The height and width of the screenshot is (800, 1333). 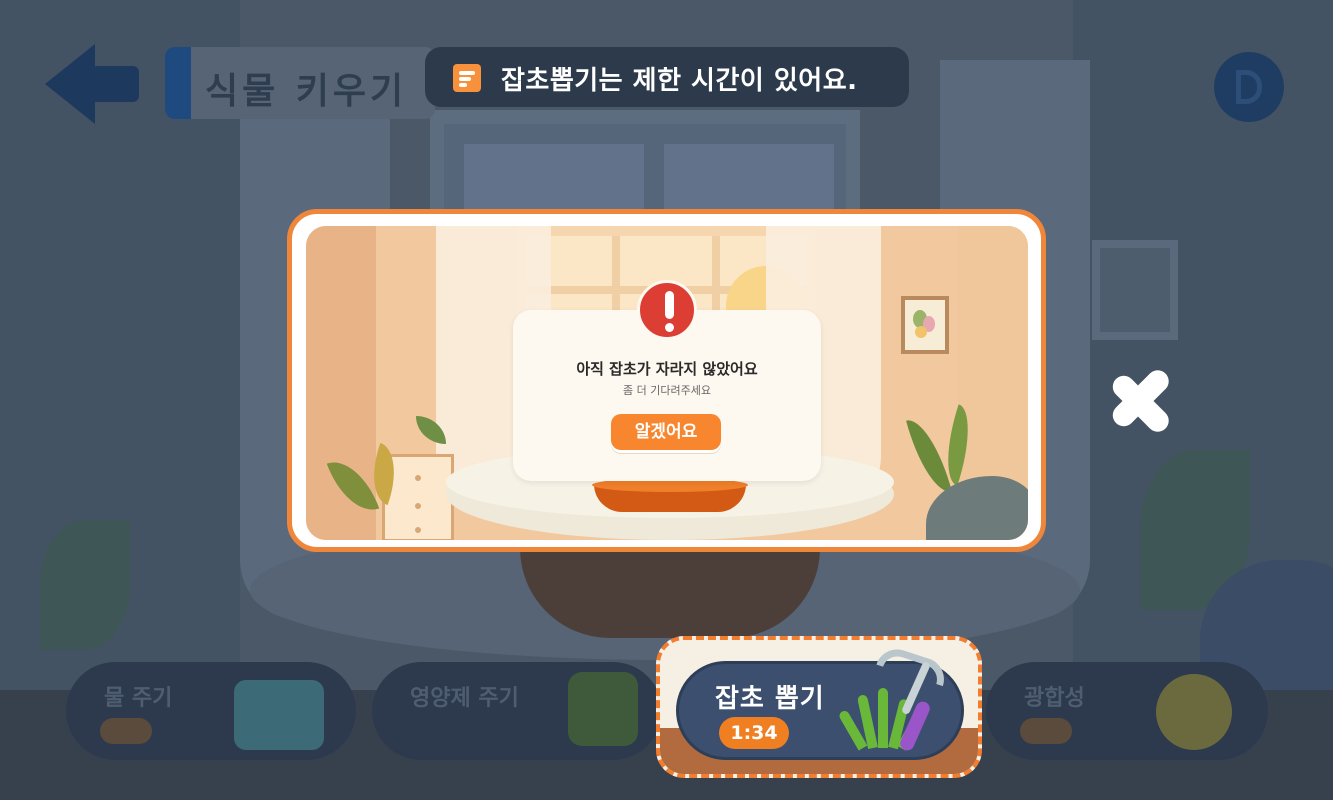 I want to click on weed-timer: 1:34, so click(x=754, y=733).